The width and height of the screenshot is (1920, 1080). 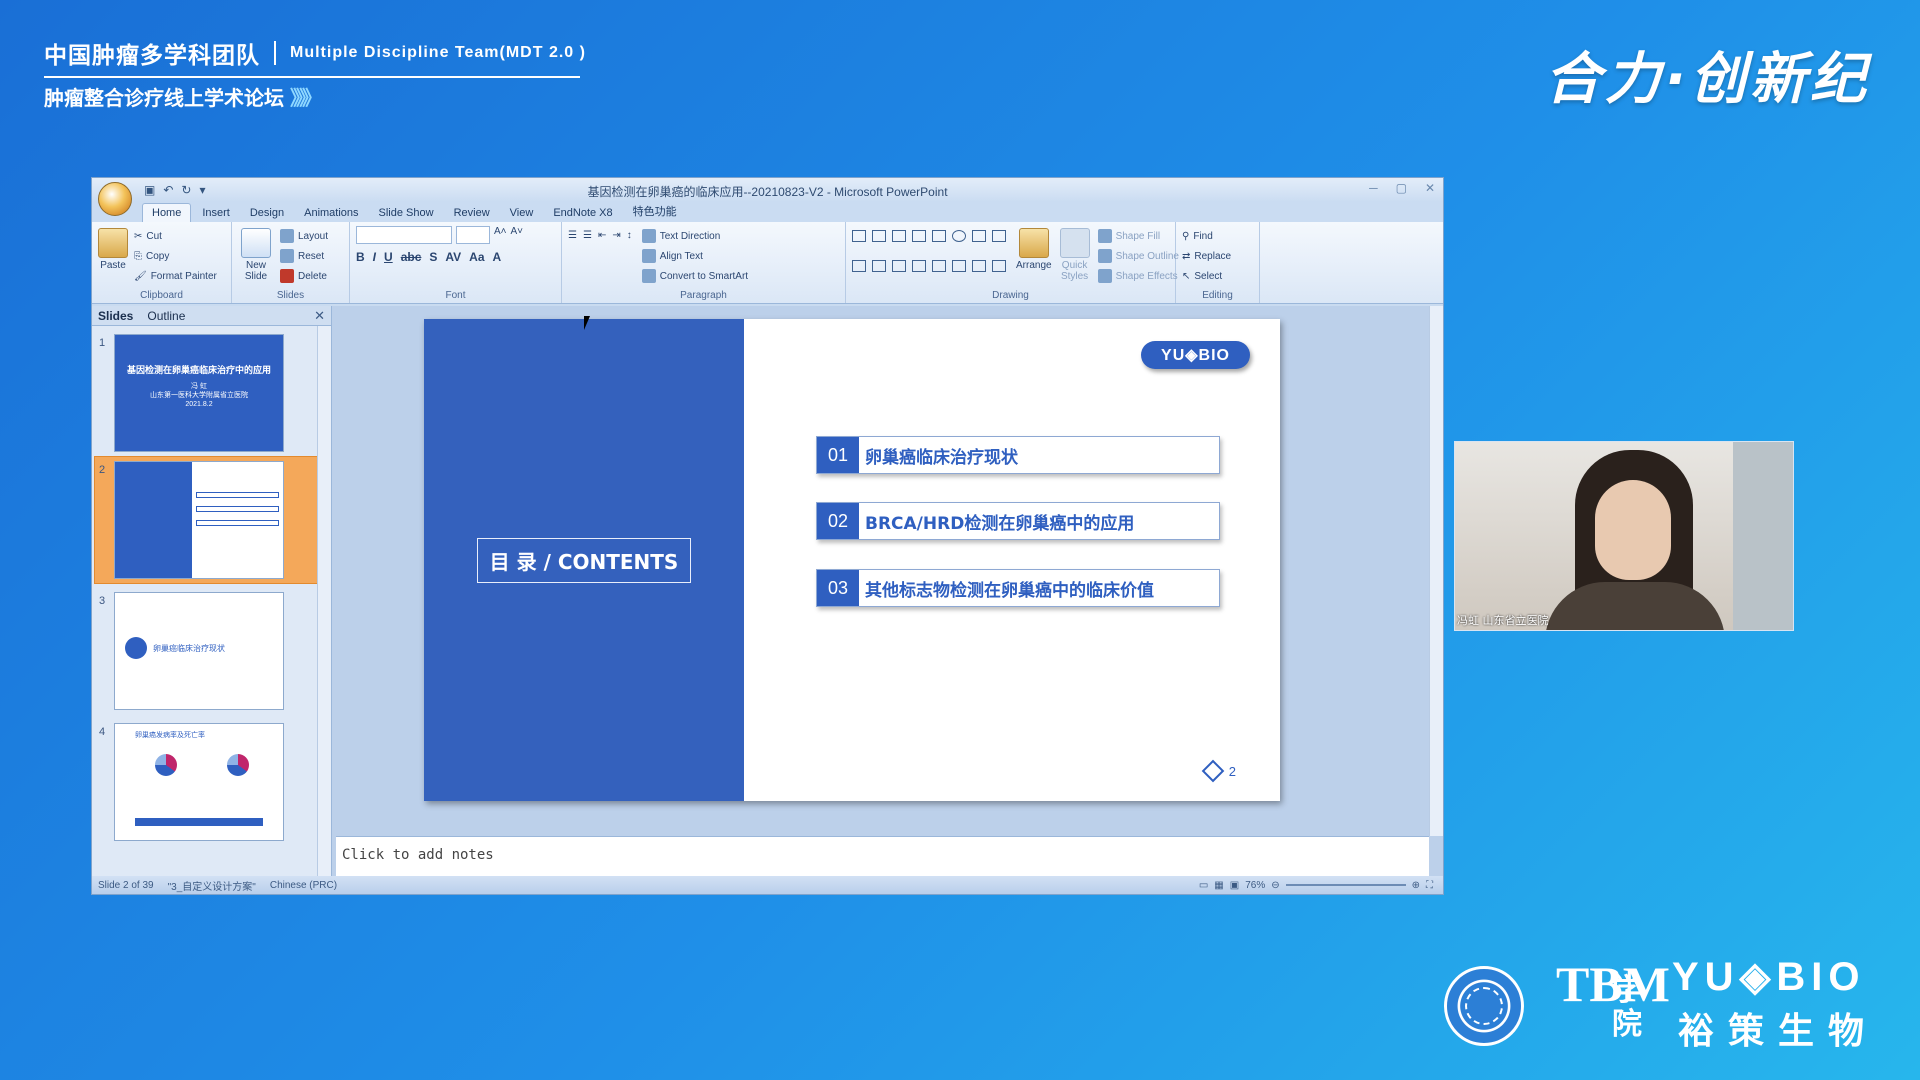 I want to click on slide-thumbnail-2: 2, so click(x=191, y=520).